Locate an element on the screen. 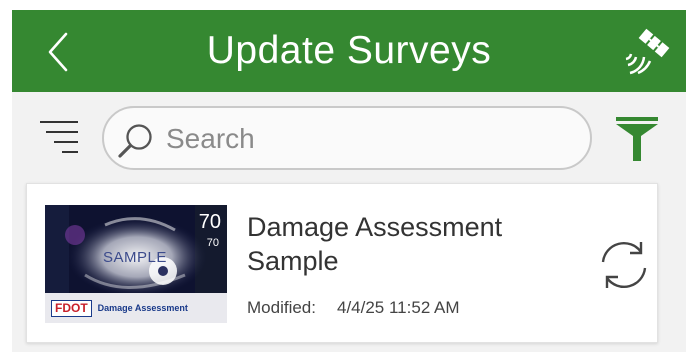 Image resolution: width=686 pixels, height=352 pixels. filter-button is located at coordinates (637, 139).